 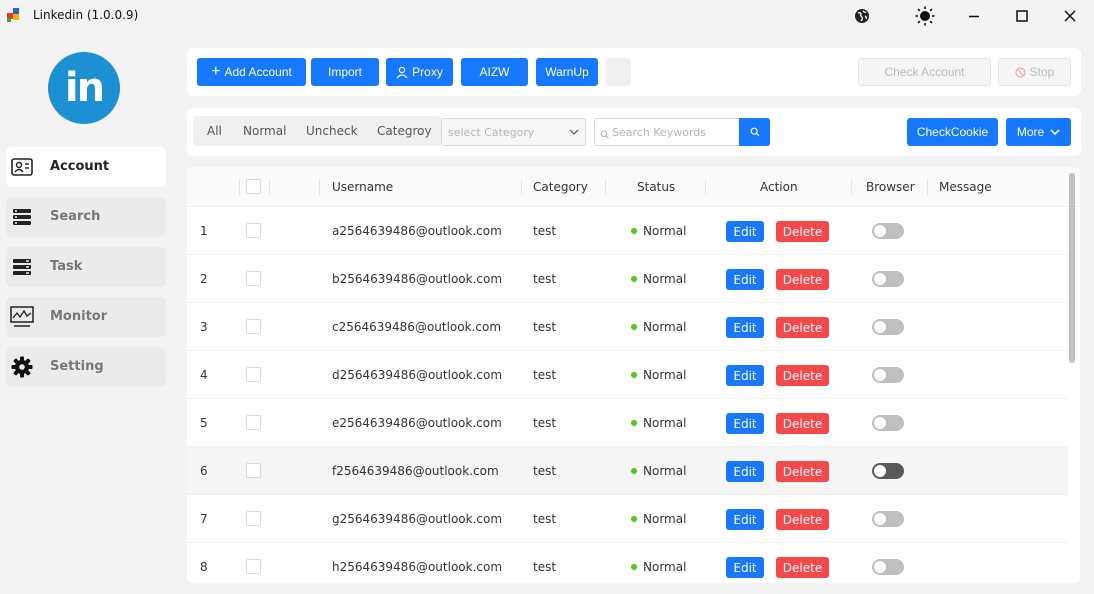 What do you see at coordinates (86, 217) in the screenshot?
I see `sidebar-item-search: Search` at bounding box center [86, 217].